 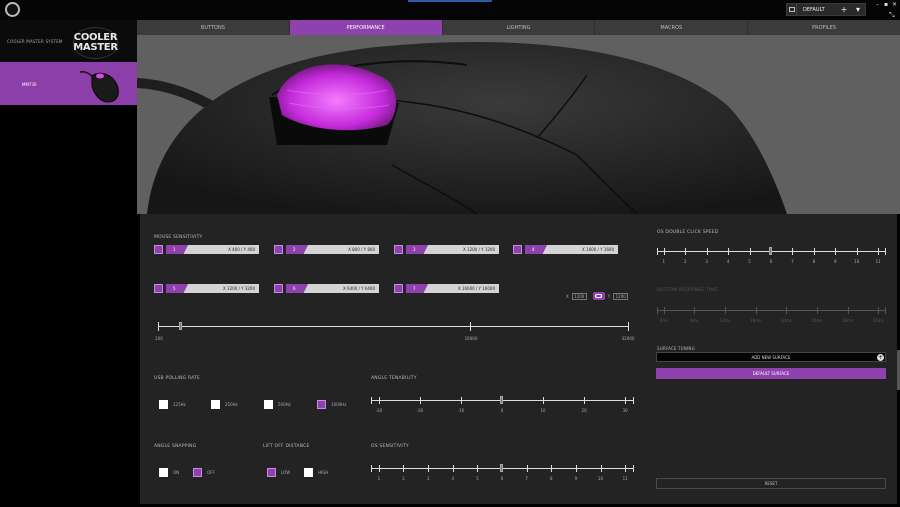 I want to click on level-value: X 16000 / Y 16000, so click(x=476, y=288).